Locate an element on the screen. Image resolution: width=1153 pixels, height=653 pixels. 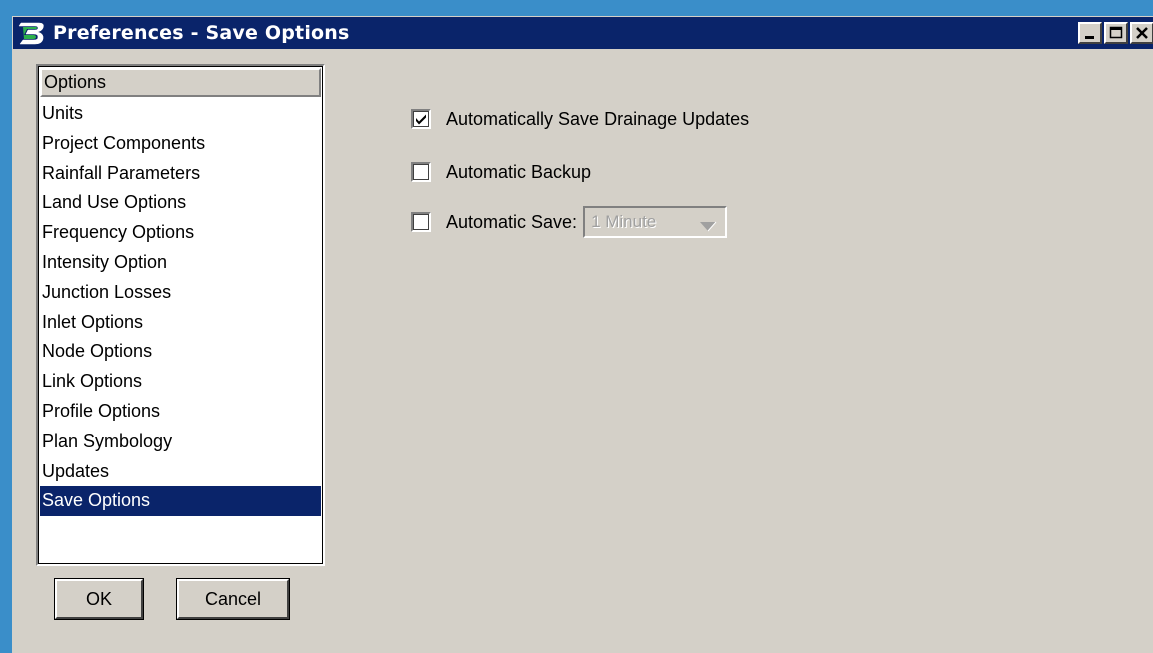
auto-save-drainage-row: Automatically Save Drainage Updates is located at coordinates (580, 119).